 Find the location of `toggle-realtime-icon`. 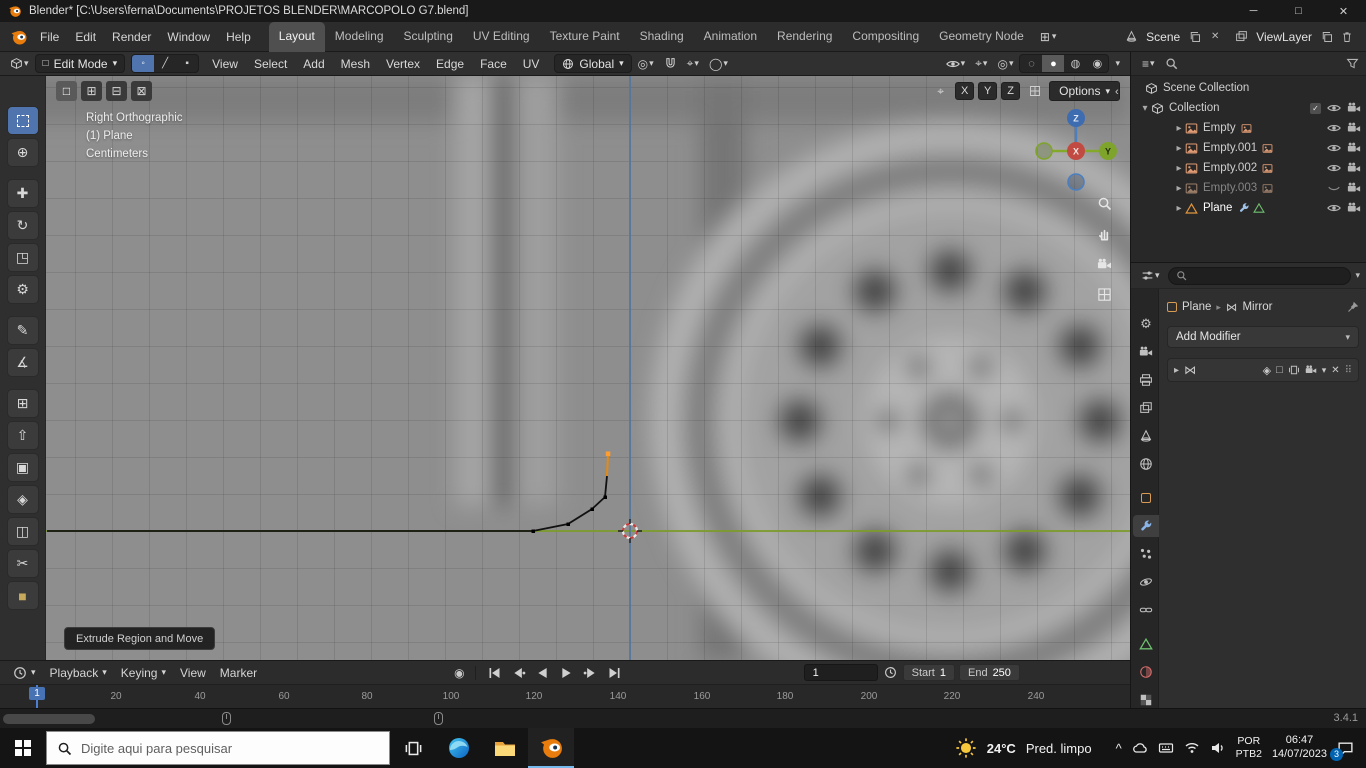

toggle-realtime-icon is located at coordinates (1294, 370).